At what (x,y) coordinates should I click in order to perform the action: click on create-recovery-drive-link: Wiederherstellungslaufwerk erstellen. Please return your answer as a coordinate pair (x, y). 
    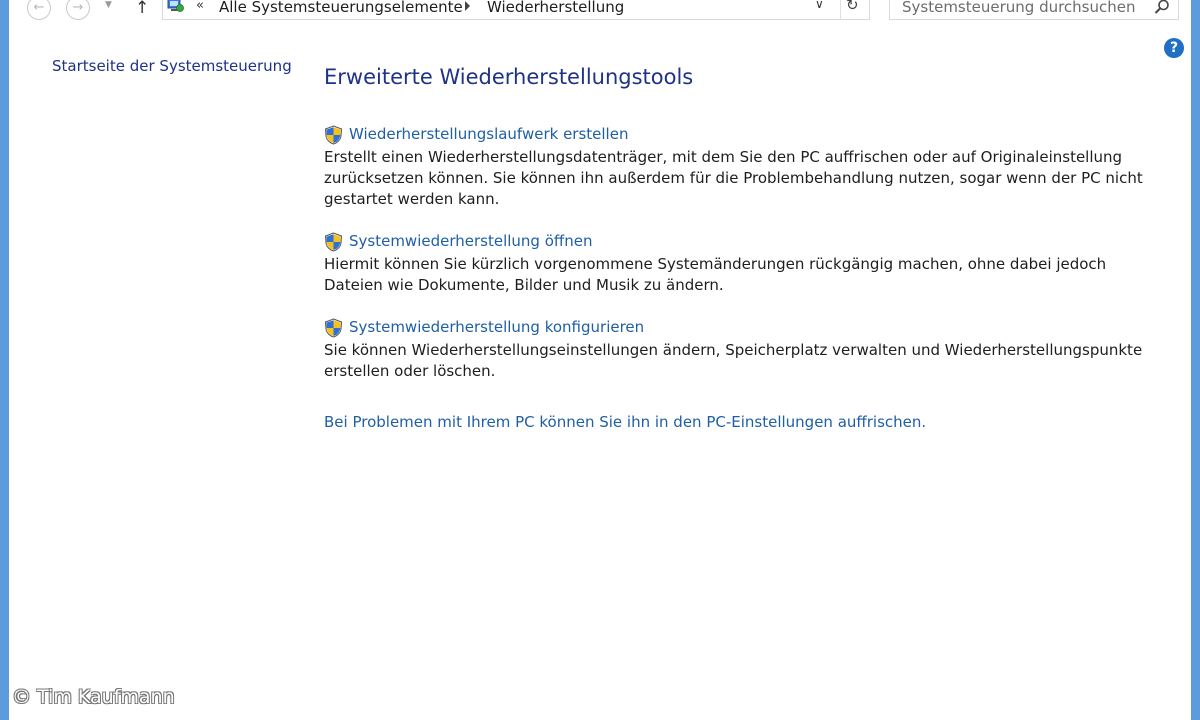
    Looking at the image, I should click on (488, 134).